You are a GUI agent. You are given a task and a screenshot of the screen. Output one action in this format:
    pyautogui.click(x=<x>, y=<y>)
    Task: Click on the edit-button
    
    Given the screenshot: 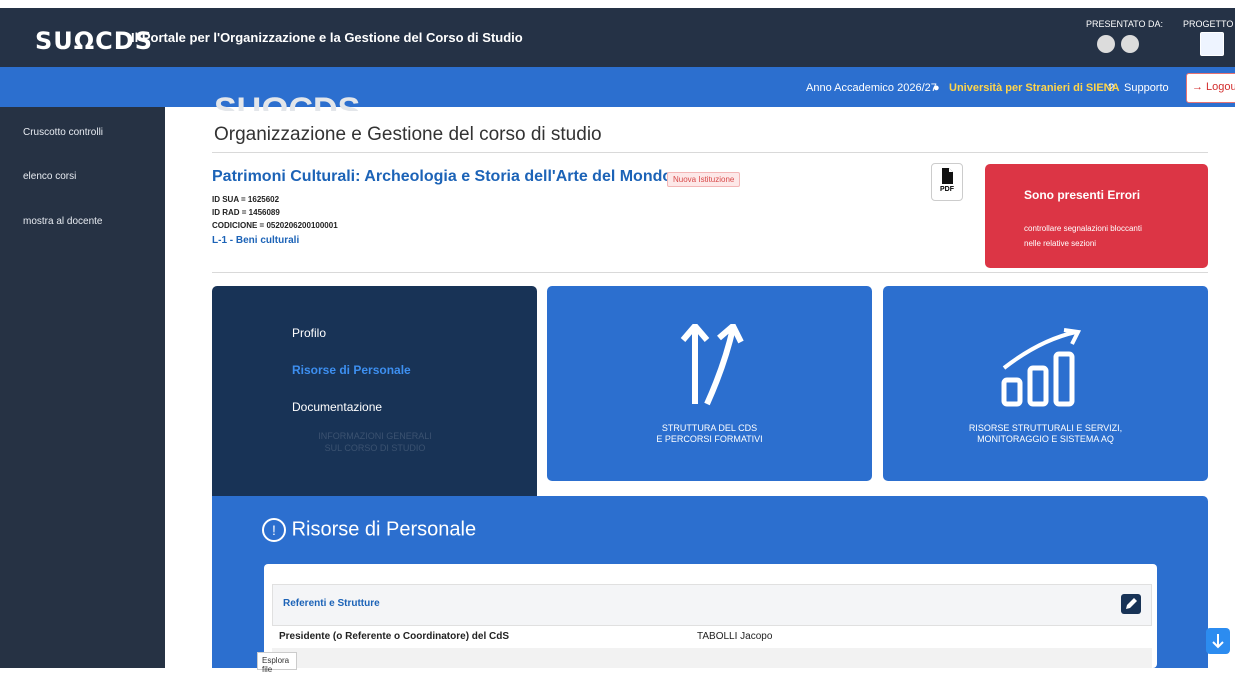 What is the action you would take?
    pyautogui.click(x=1131, y=604)
    